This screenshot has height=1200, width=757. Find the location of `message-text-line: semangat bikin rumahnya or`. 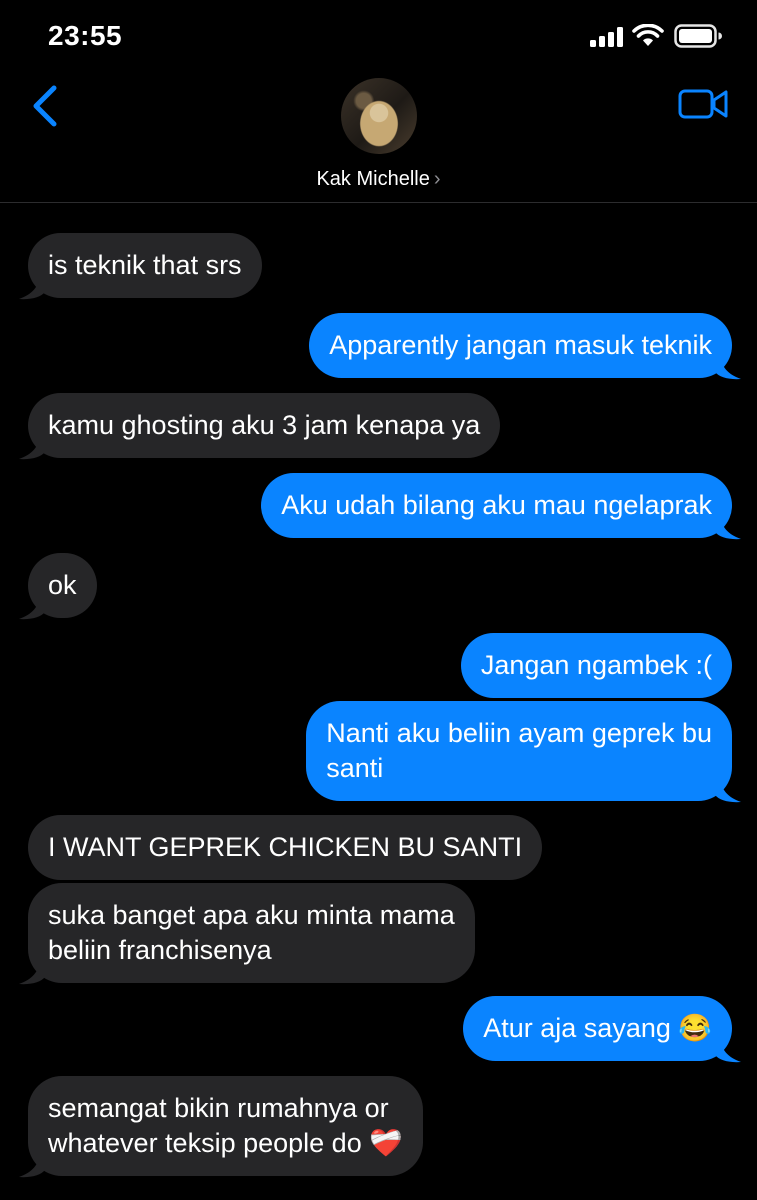

message-text-line: semangat bikin rumahnya or is located at coordinates (218, 1108).